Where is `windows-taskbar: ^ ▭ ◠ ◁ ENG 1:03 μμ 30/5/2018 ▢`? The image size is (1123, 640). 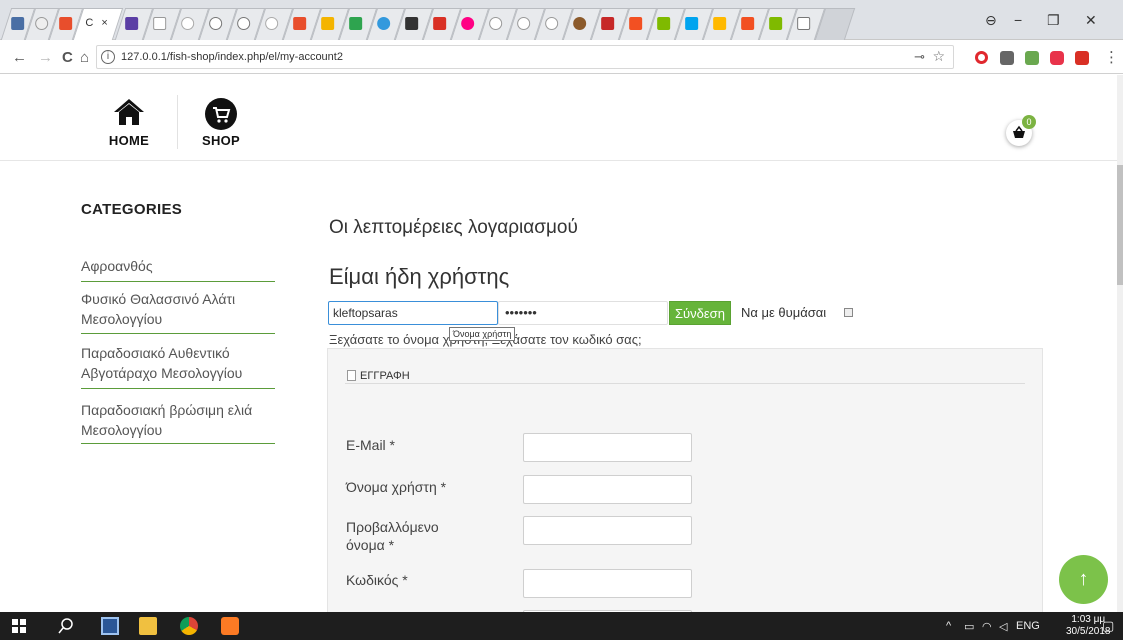
windows-taskbar: ^ ▭ ◠ ◁ ENG 1:03 μμ 30/5/2018 ▢ is located at coordinates (561, 626).